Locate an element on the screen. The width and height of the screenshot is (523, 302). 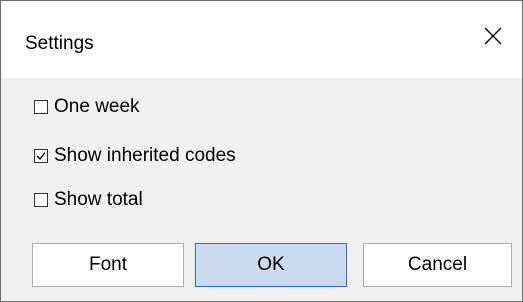
close-icon is located at coordinates (493, 36).